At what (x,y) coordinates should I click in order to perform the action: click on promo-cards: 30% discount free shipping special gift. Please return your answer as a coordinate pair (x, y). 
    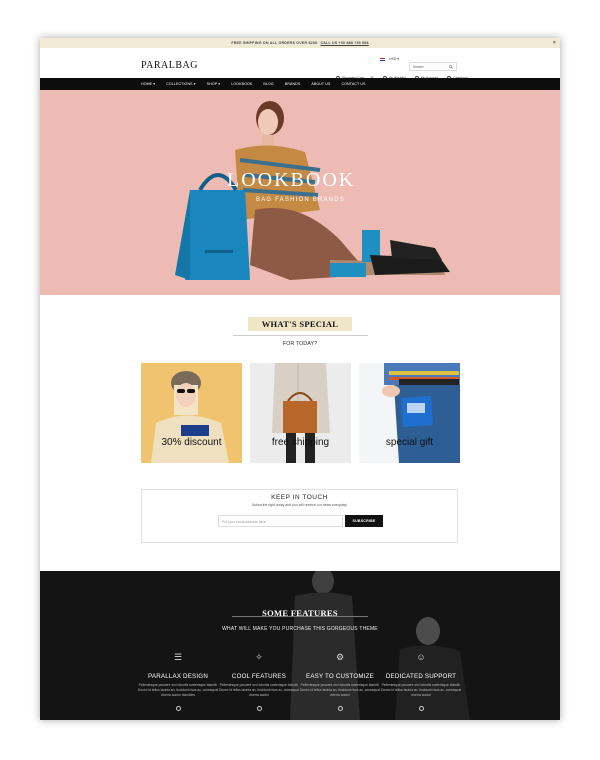
    Looking at the image, I should click on (300, 413).